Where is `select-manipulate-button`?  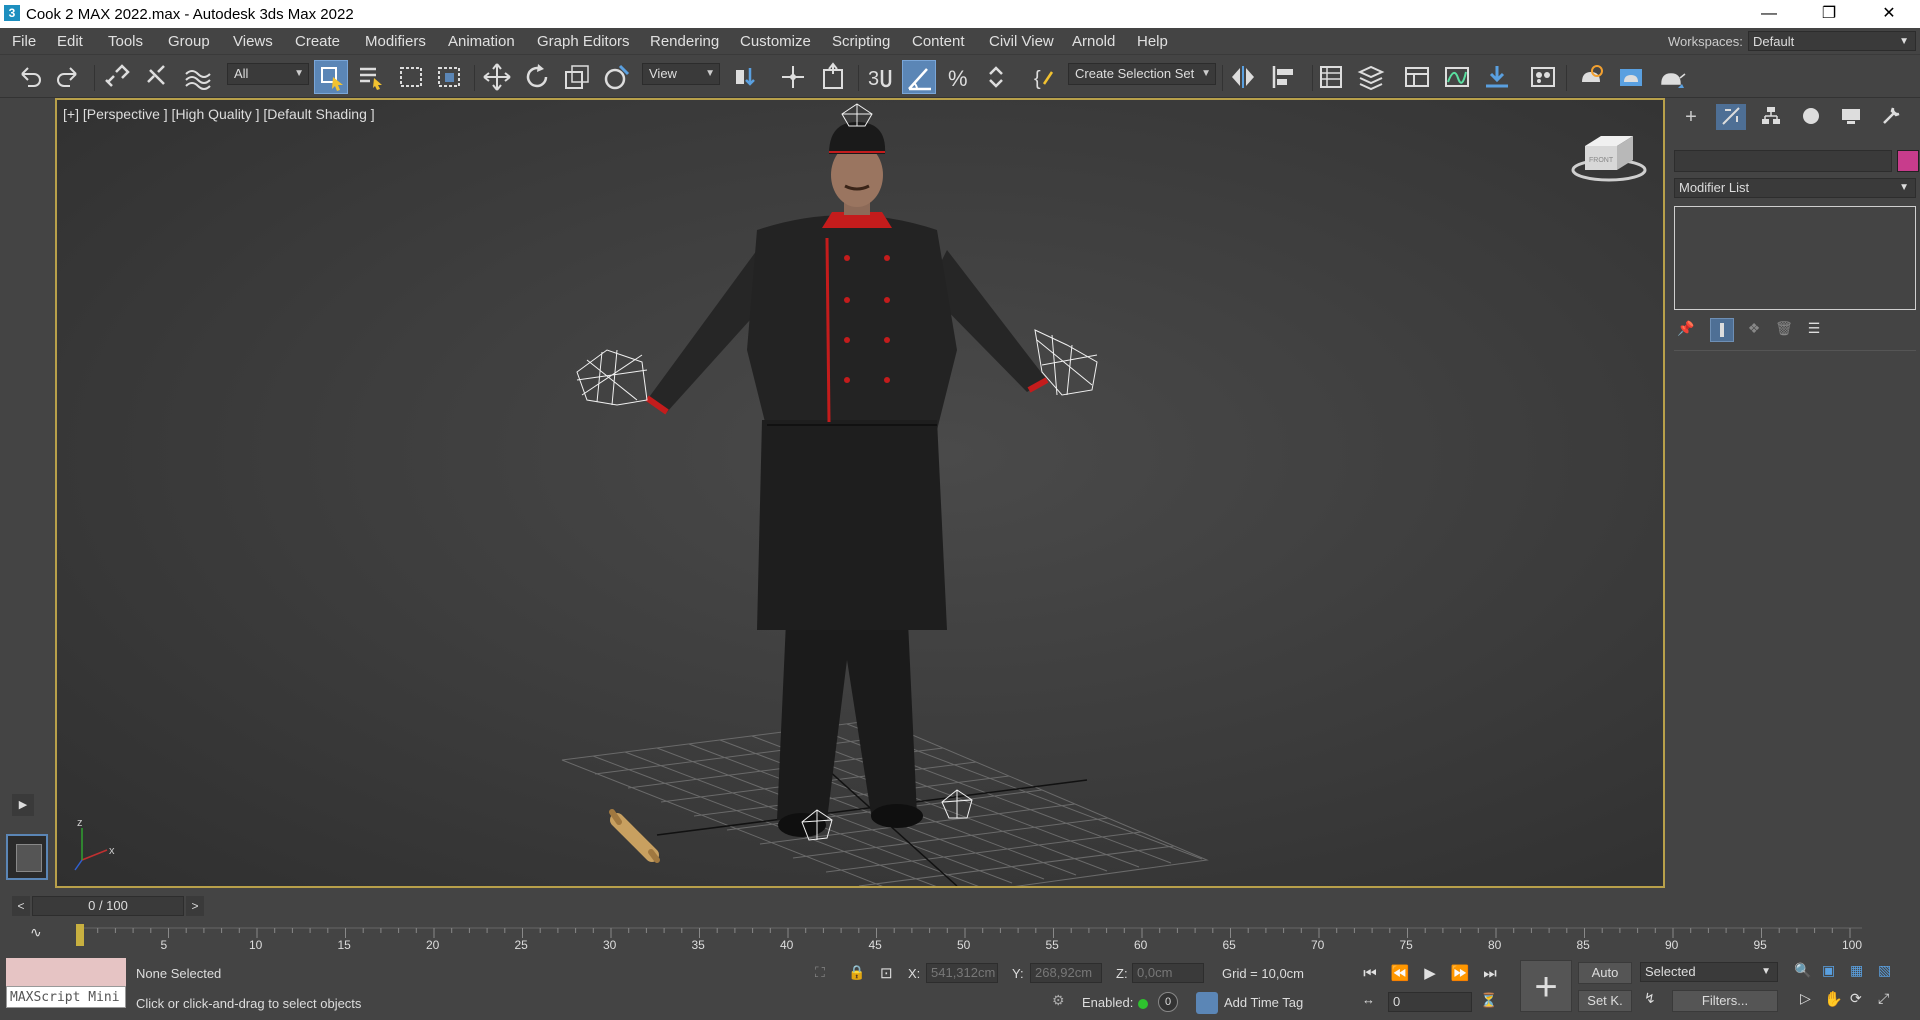
select-manipulate-button is located at coordinates (793, 77).